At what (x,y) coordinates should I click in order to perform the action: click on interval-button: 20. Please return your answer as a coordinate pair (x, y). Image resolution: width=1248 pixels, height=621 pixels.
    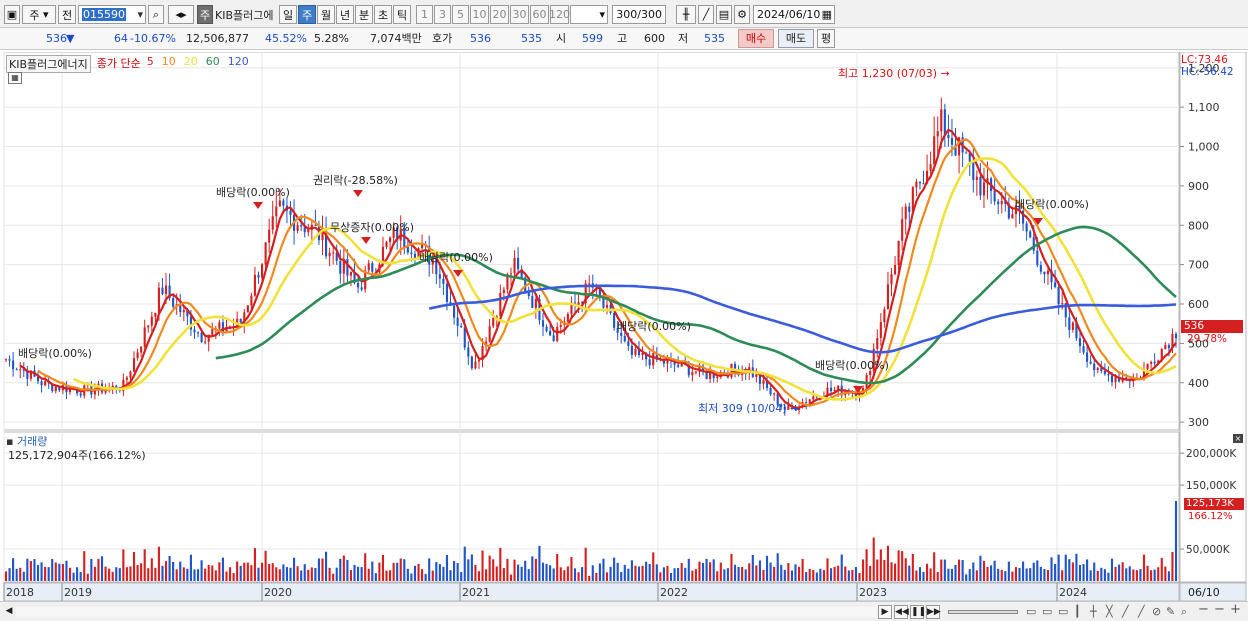
    Looking at the image, I should click on (499, 14).